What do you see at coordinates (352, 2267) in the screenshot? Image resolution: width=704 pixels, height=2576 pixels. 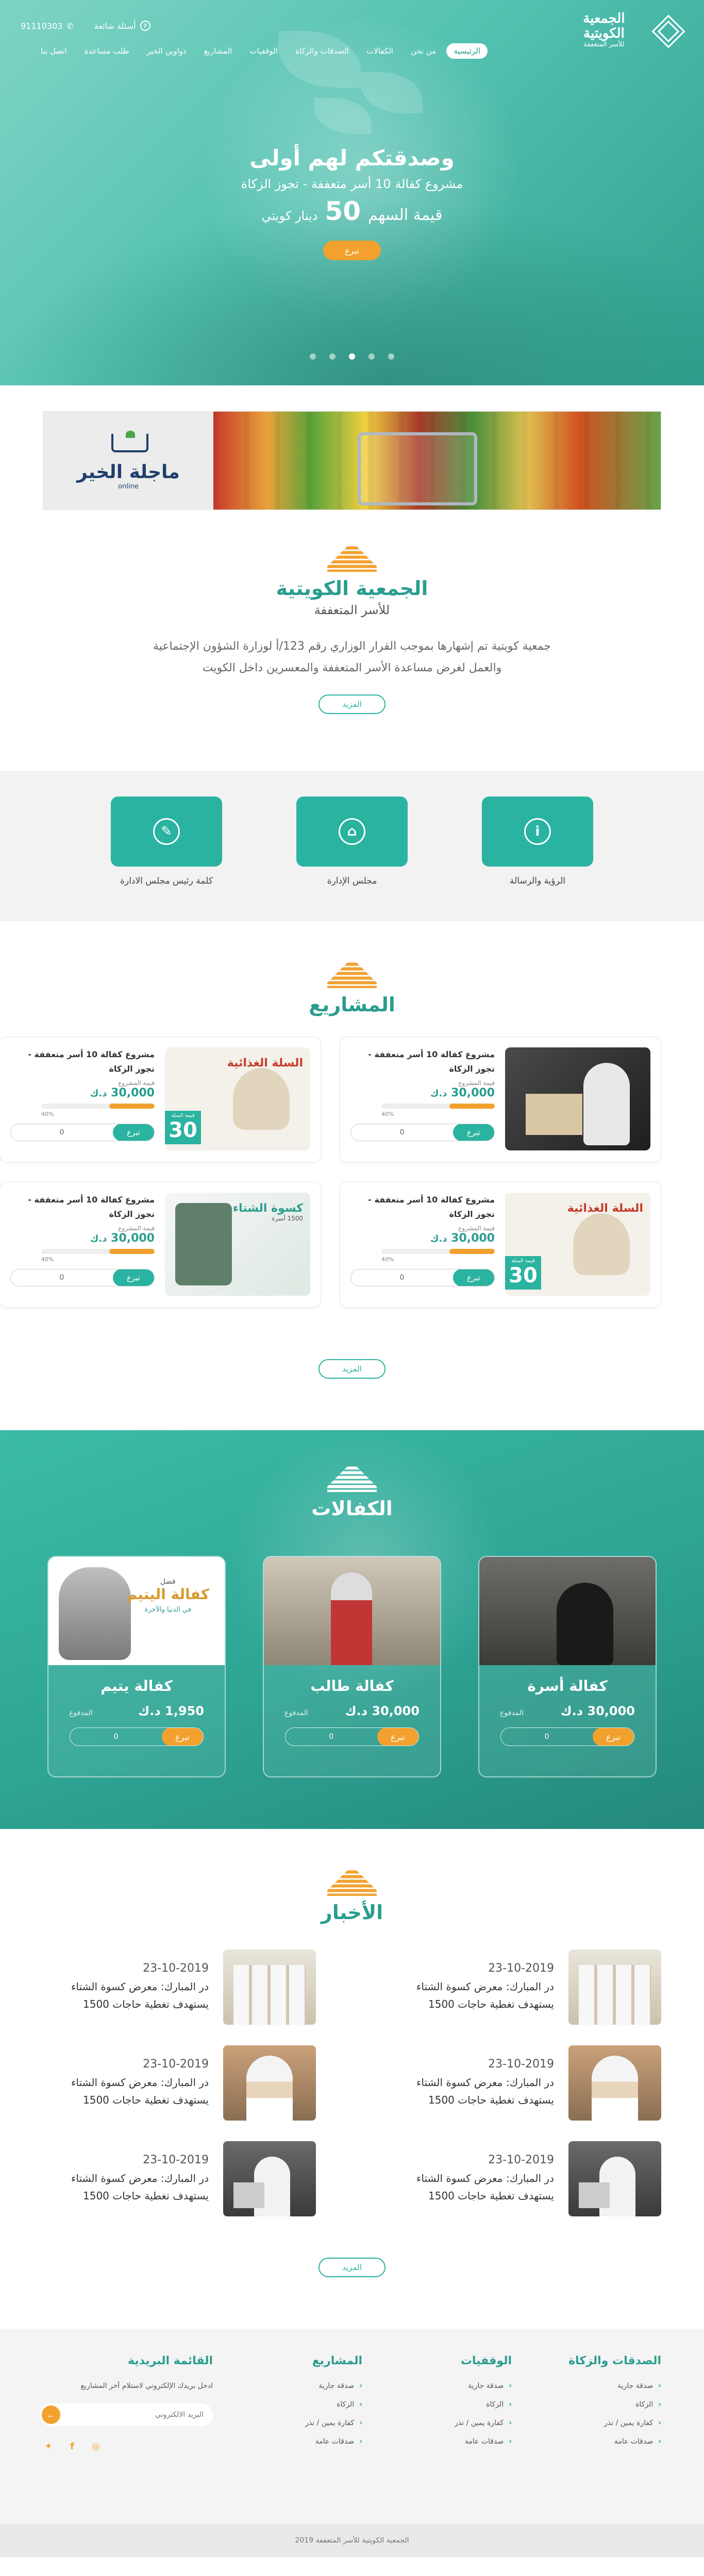 I see `news-more-button: المزيد` at bounding box center [352, 2267].